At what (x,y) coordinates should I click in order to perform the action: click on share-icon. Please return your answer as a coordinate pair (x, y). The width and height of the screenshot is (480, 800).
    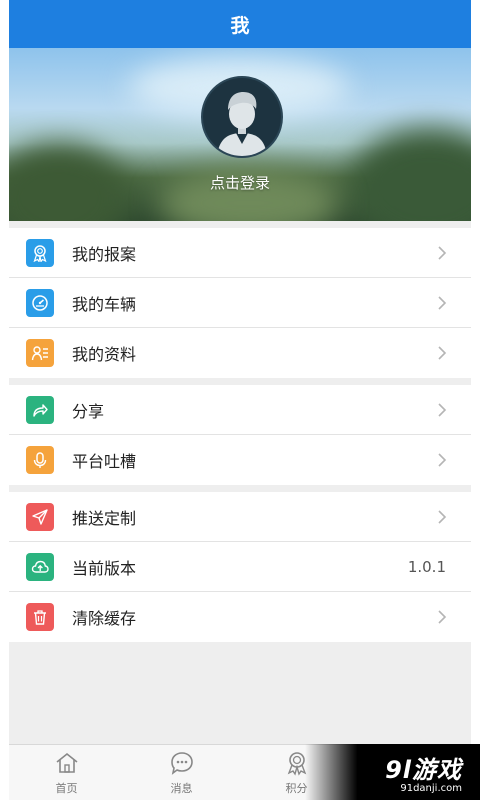
    Looking at the image, I should click on (40, 409).